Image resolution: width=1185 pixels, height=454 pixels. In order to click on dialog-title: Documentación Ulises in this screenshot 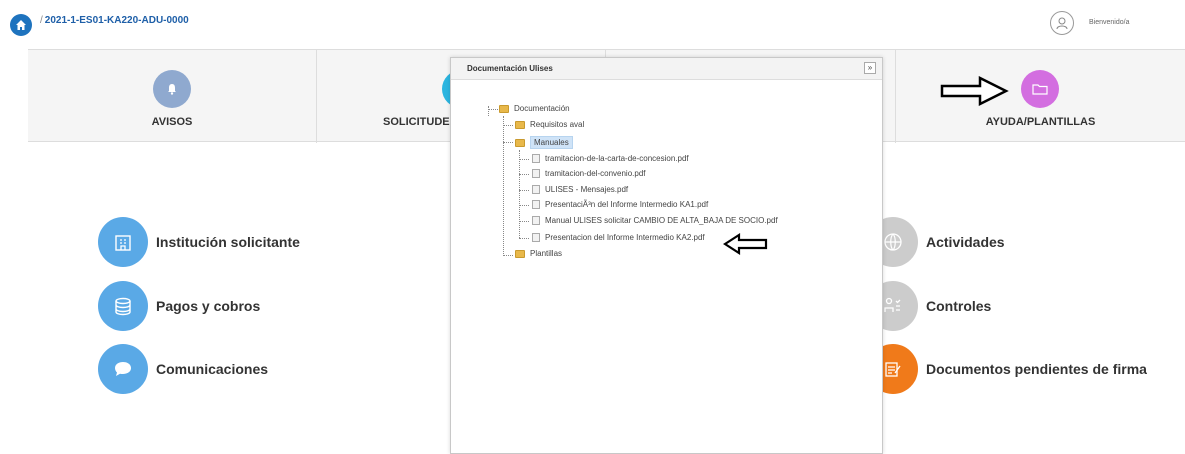, I will do `click(510, 68)`.